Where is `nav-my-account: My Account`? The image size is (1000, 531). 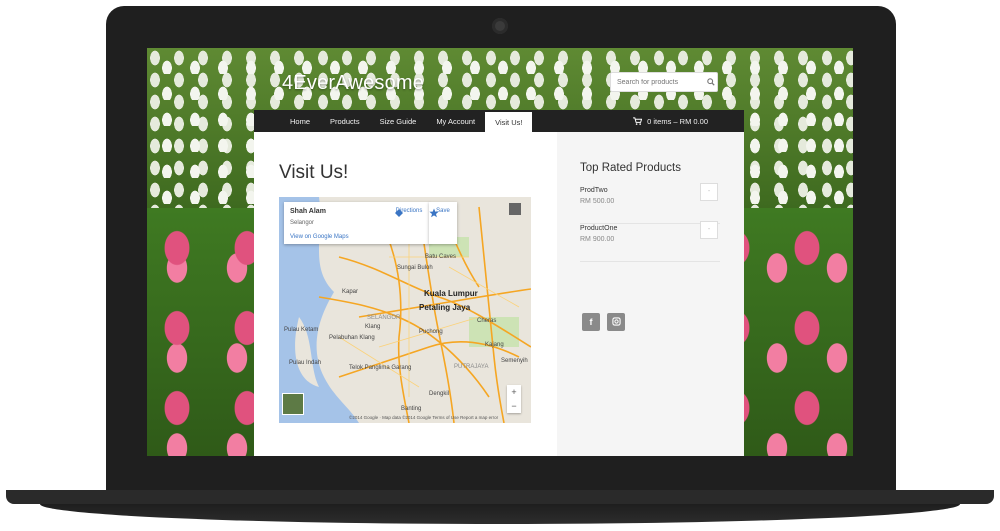
nav-my-account: My Account is located at coordinates (455, 121).